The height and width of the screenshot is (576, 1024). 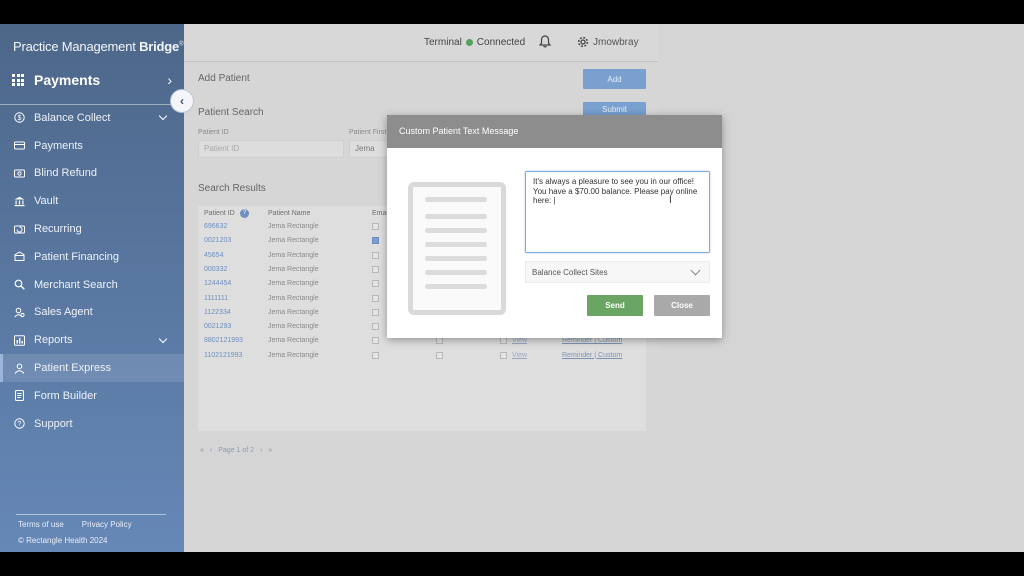 What do you see at coordinates (369, 149) in the screenshot?
I see `patient-first-input: Jema` at bounding box center [369, 149].